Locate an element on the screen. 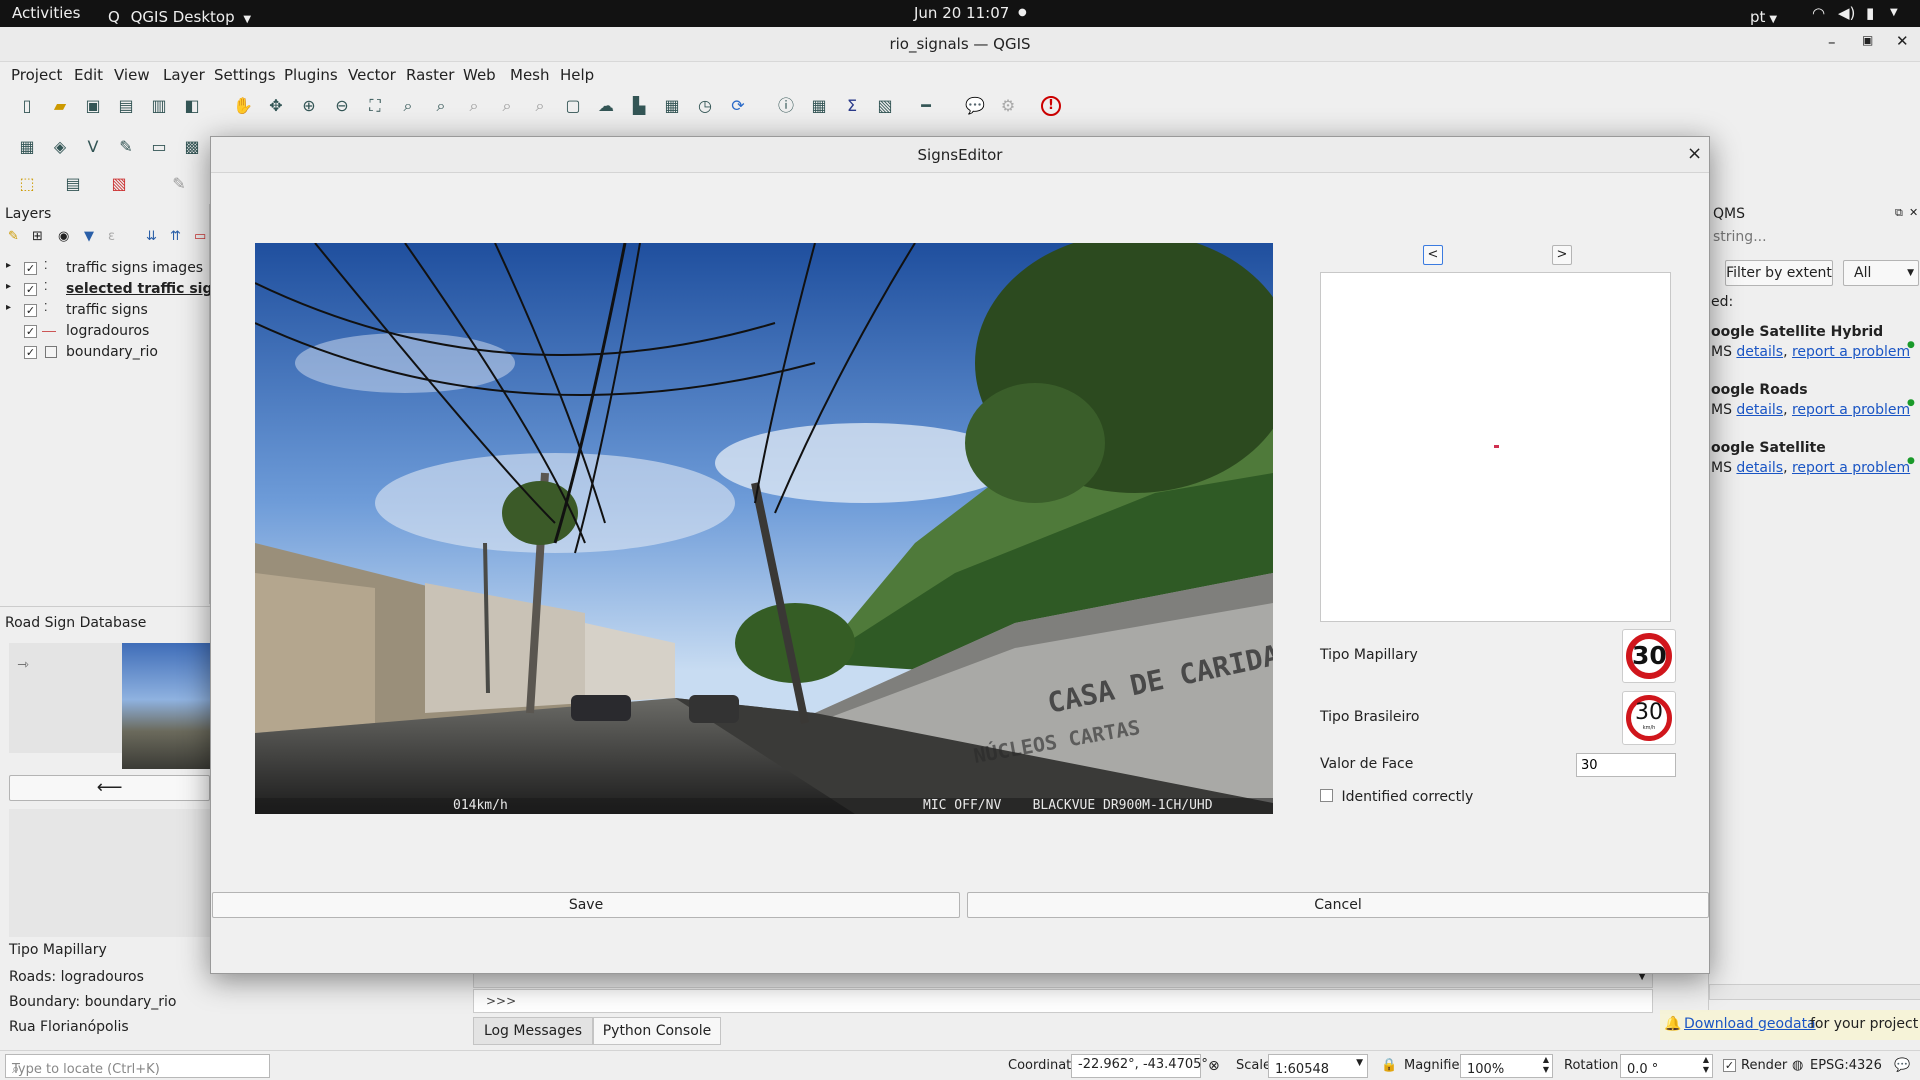 This screenshot has width=1920, height=1080. menu-edit: Edit is located at coordinates (88, 75).